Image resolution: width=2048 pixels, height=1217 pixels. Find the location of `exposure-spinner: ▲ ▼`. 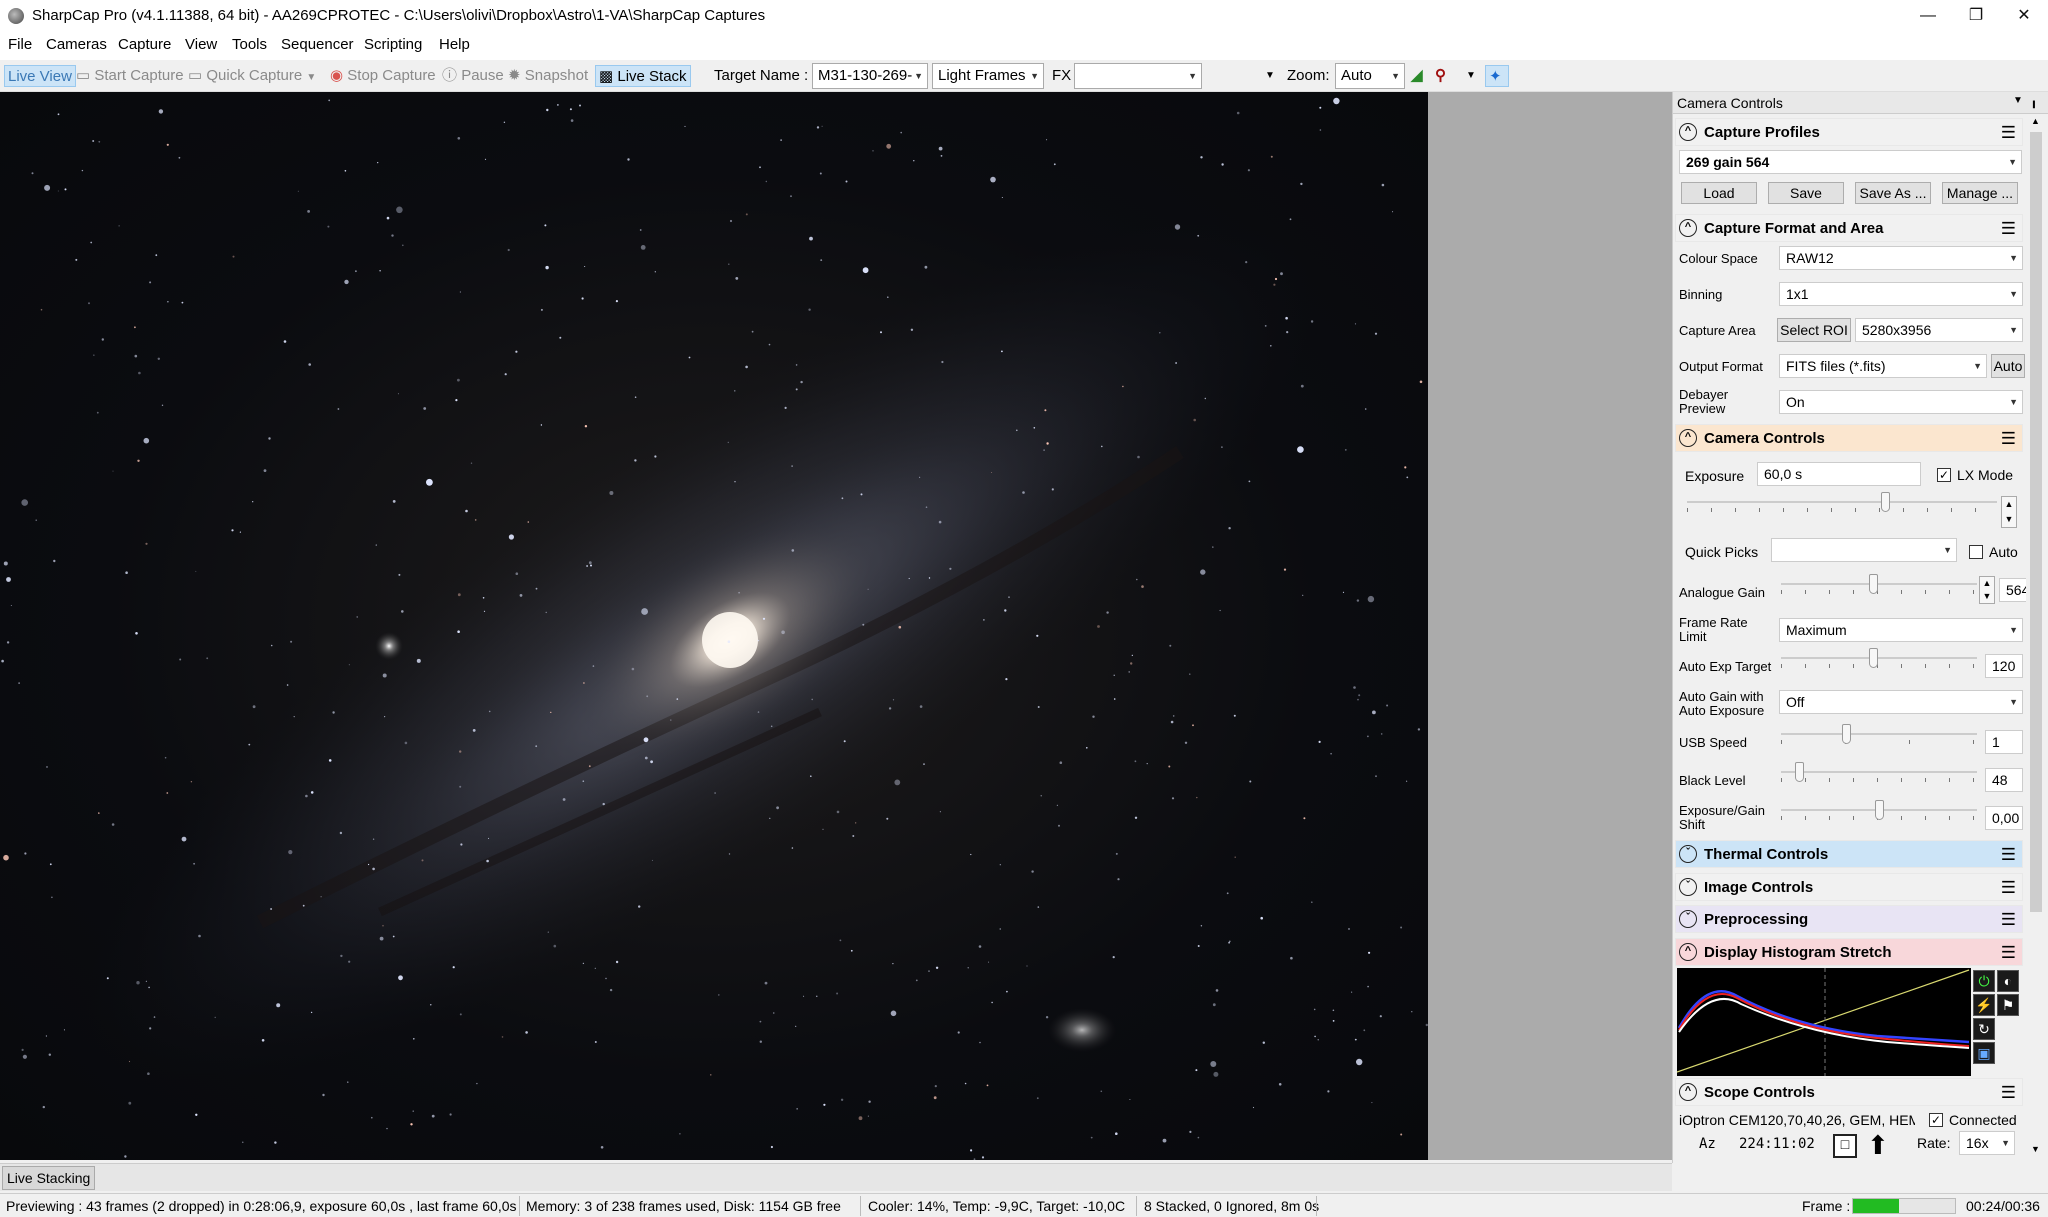

exposure-spinner: ▲ ▼ is located at coordinates (2009, 512).